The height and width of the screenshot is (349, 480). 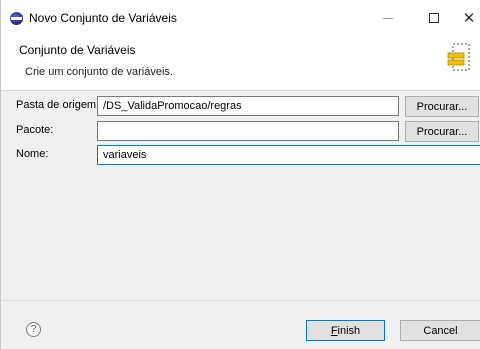 What do you see at coordinates (32, 154) in the screenshot?
I see `name-label: Nome:` at bounding box center [32, 154].